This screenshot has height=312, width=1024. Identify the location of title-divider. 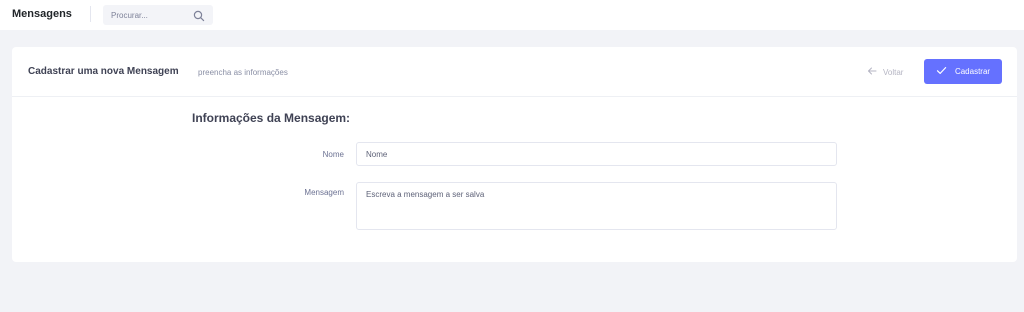
(90, 14).